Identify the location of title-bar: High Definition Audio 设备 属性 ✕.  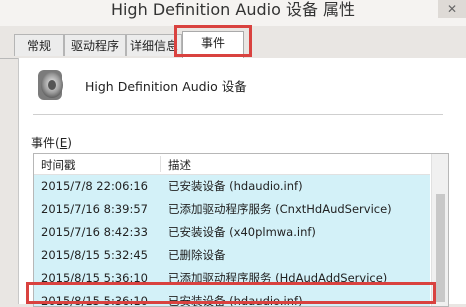
(233, 13).